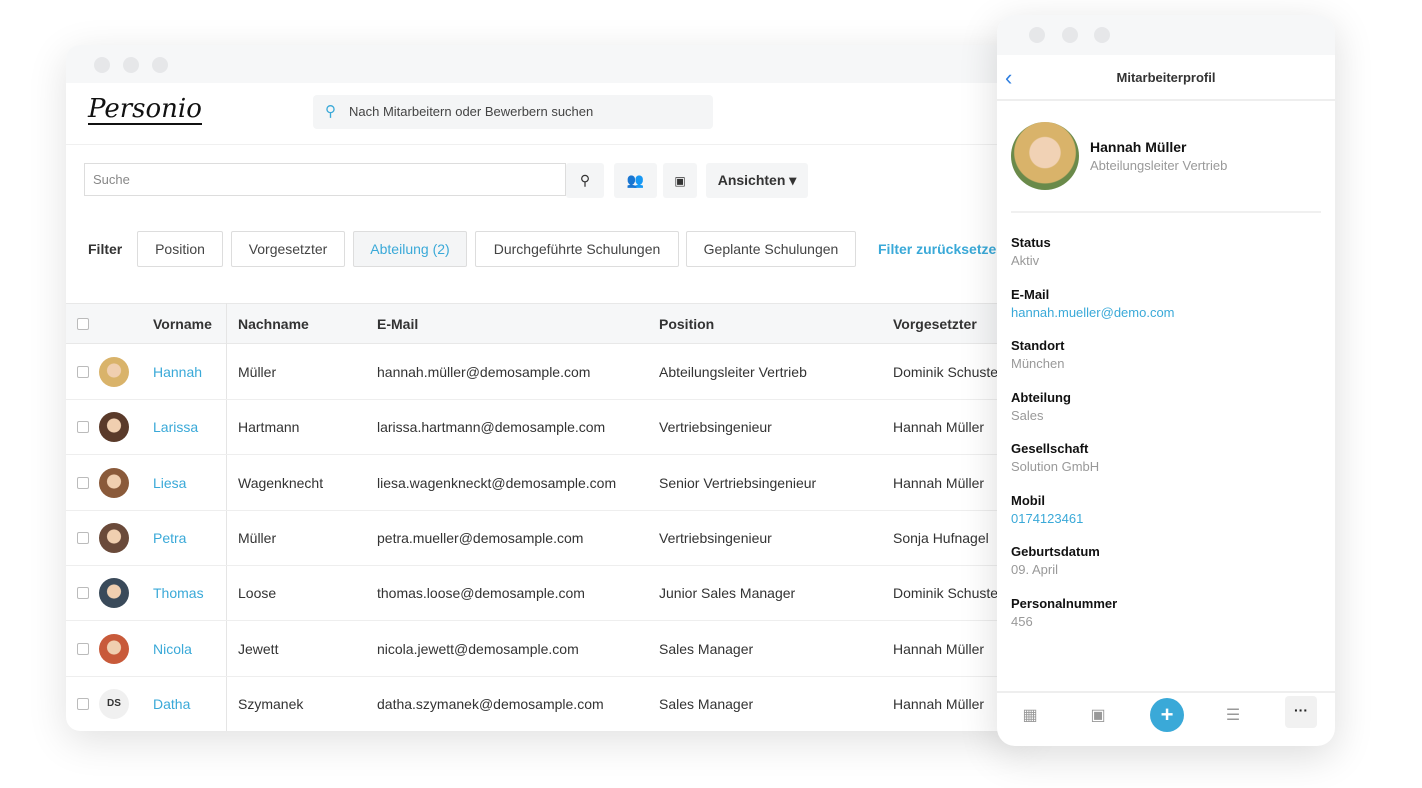 This screenshot has width=1422, height=788. I want to click on first-name-link: Larissa, so click(175, 427).